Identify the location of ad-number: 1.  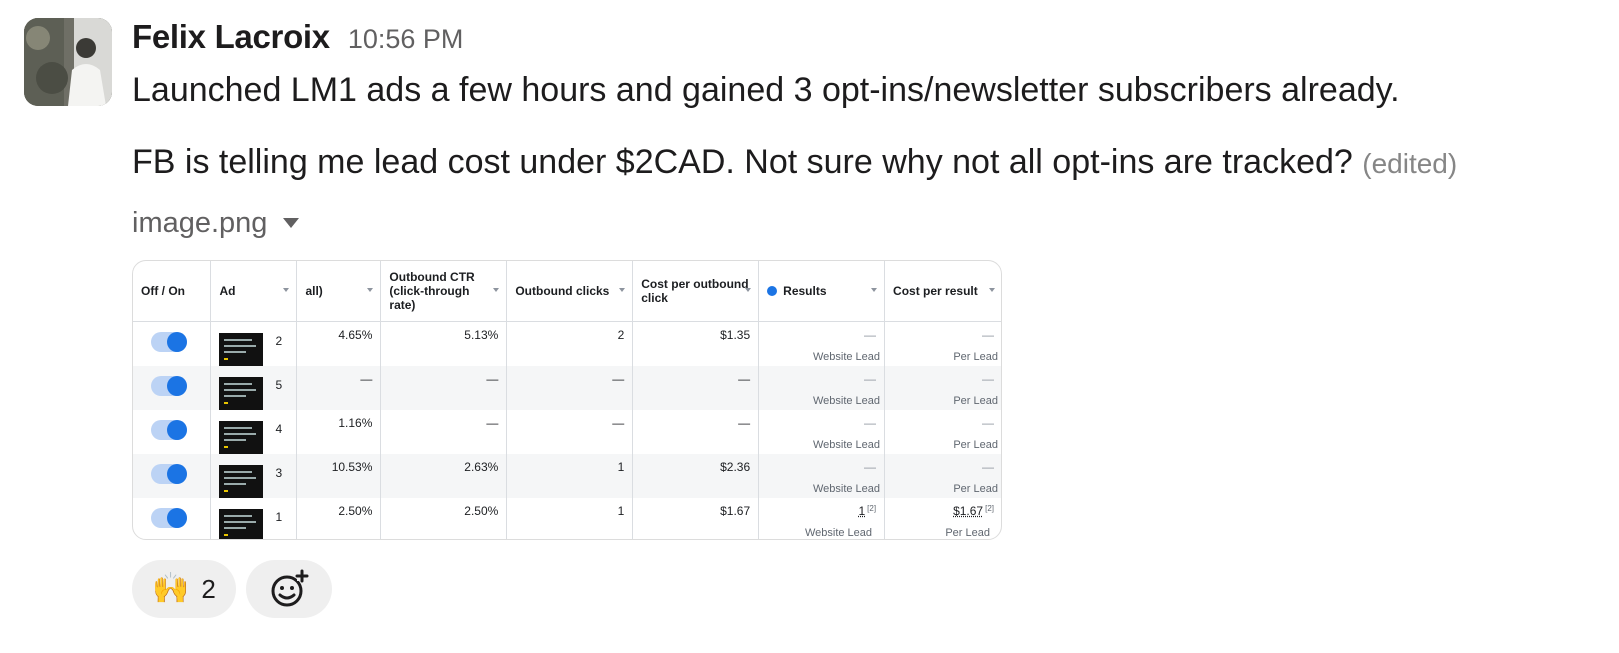
(279, 516).